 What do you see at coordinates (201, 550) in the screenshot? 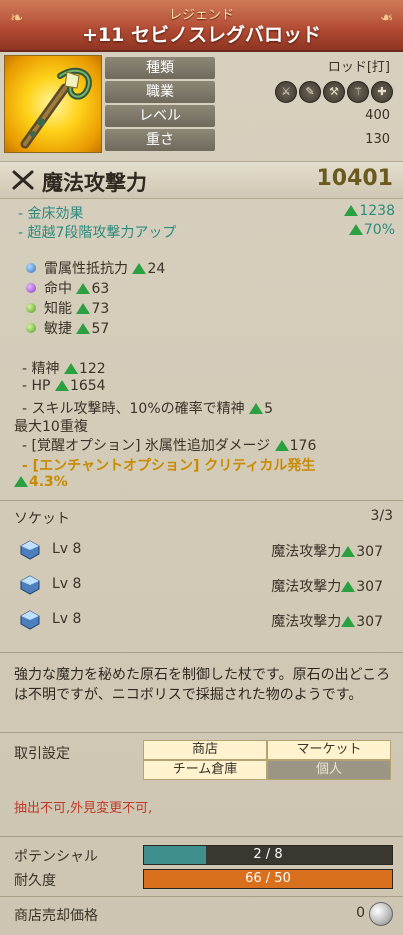
I see `socket-slot-1: Lv 8 魔法攻撃力 307` at bounding box center [201, 550].